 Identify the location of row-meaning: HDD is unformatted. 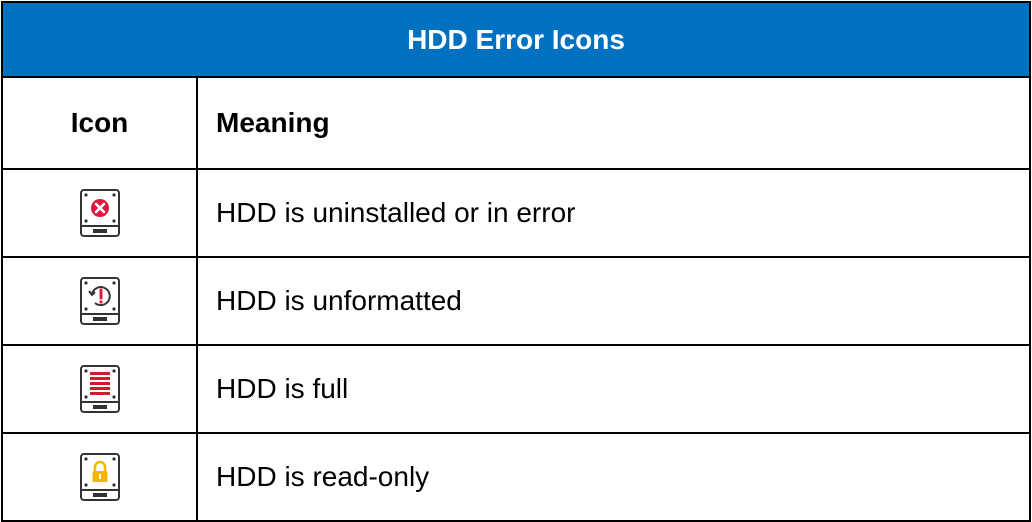
(613, 301).